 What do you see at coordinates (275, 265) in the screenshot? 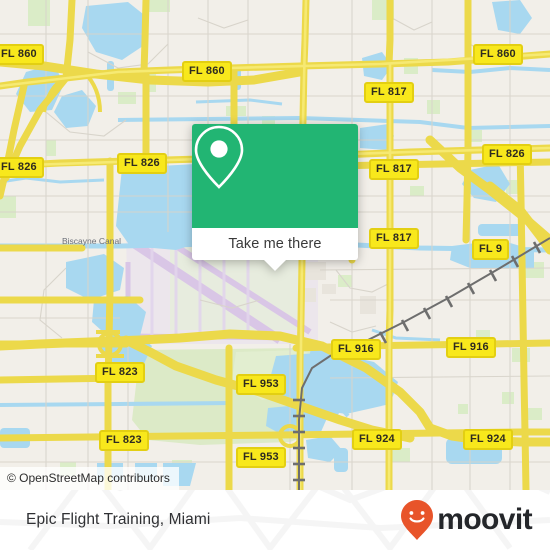
I see `popup-pointer-tail` at bounding box center [275, 265].